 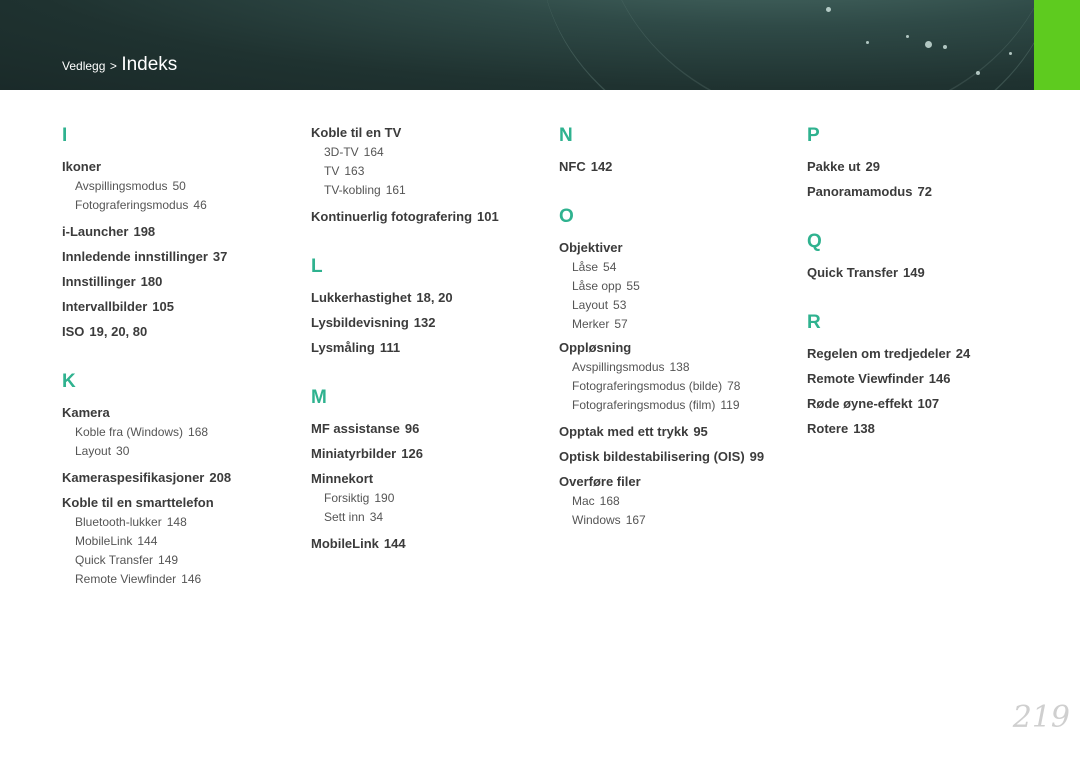 I want to click on breadcrumb-current: Indeks, so click(x=149, y=64).